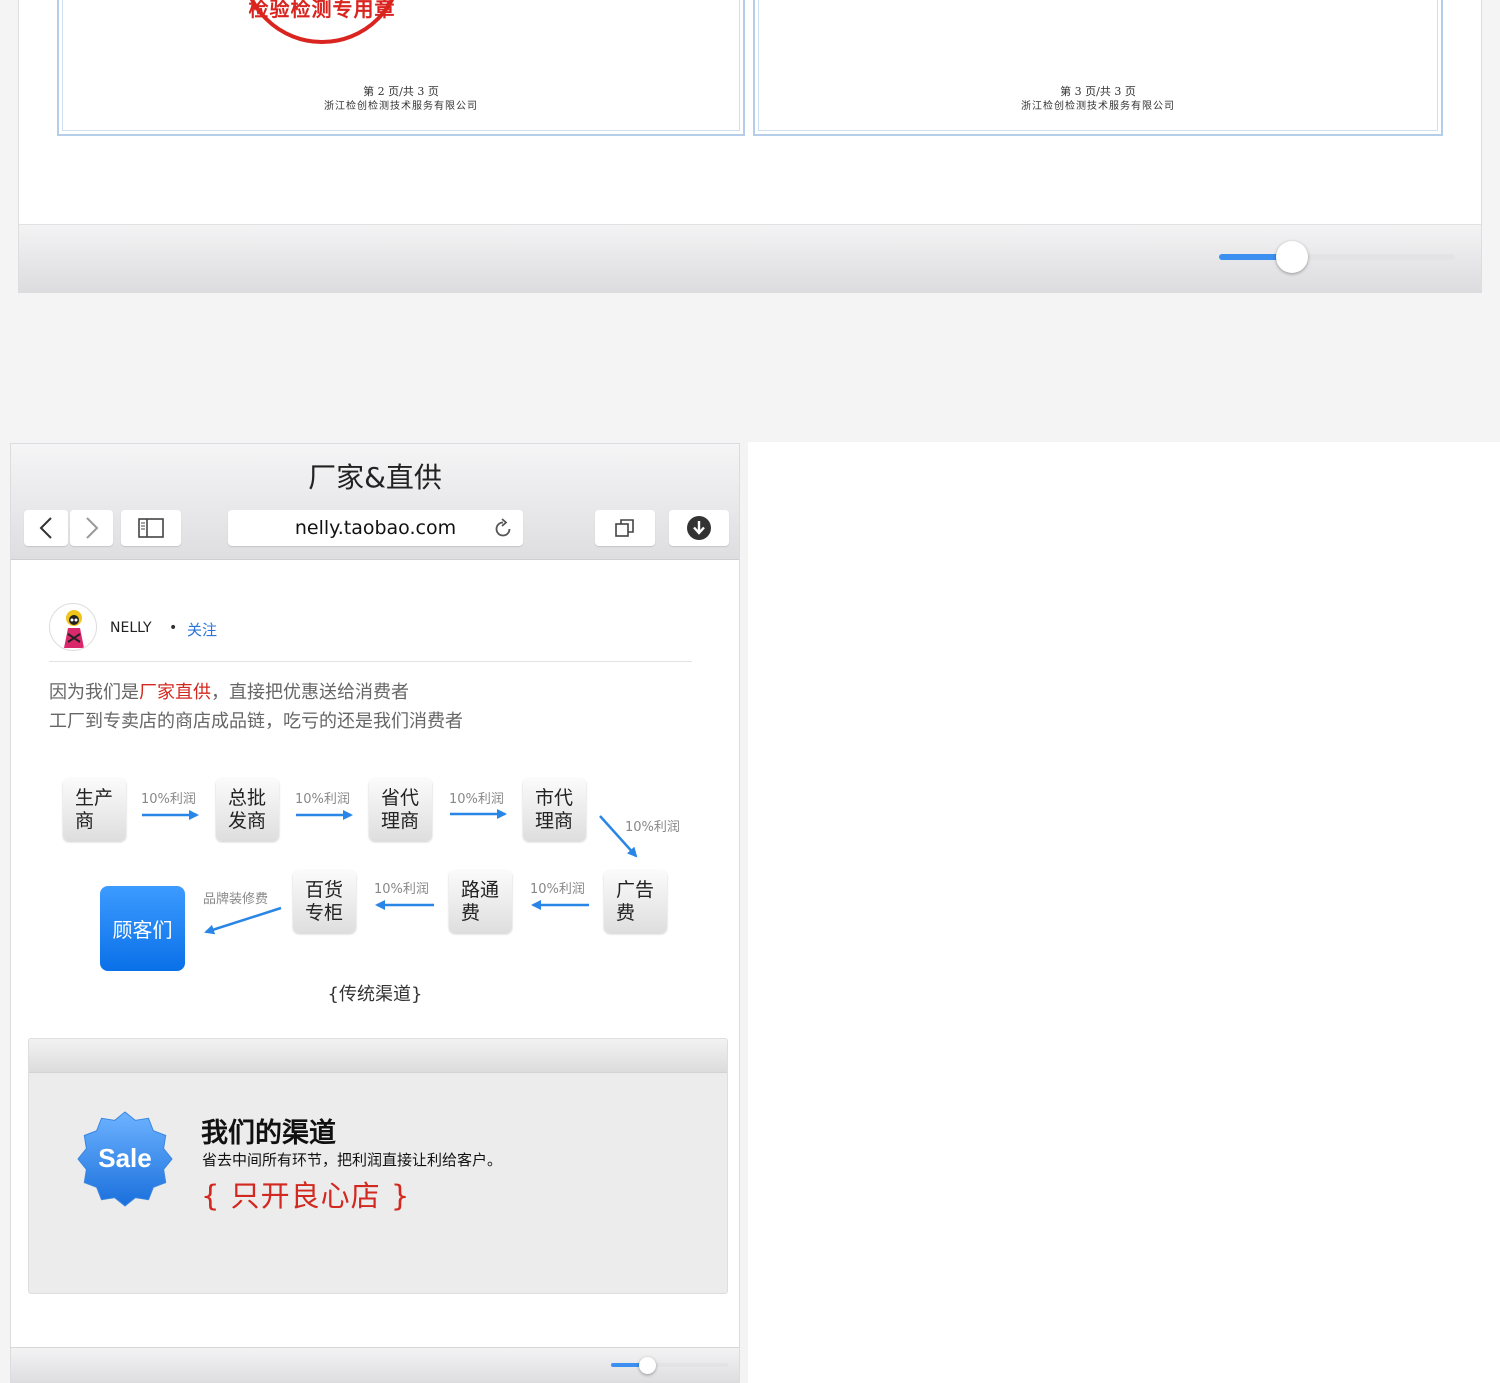 This screenshot has width=1500, height=1383. I want to click on document-page-2: 检验检测专用章 第 2 页/共 3 页 浙江检创检测技术服务有限公司, so click(401, 68).